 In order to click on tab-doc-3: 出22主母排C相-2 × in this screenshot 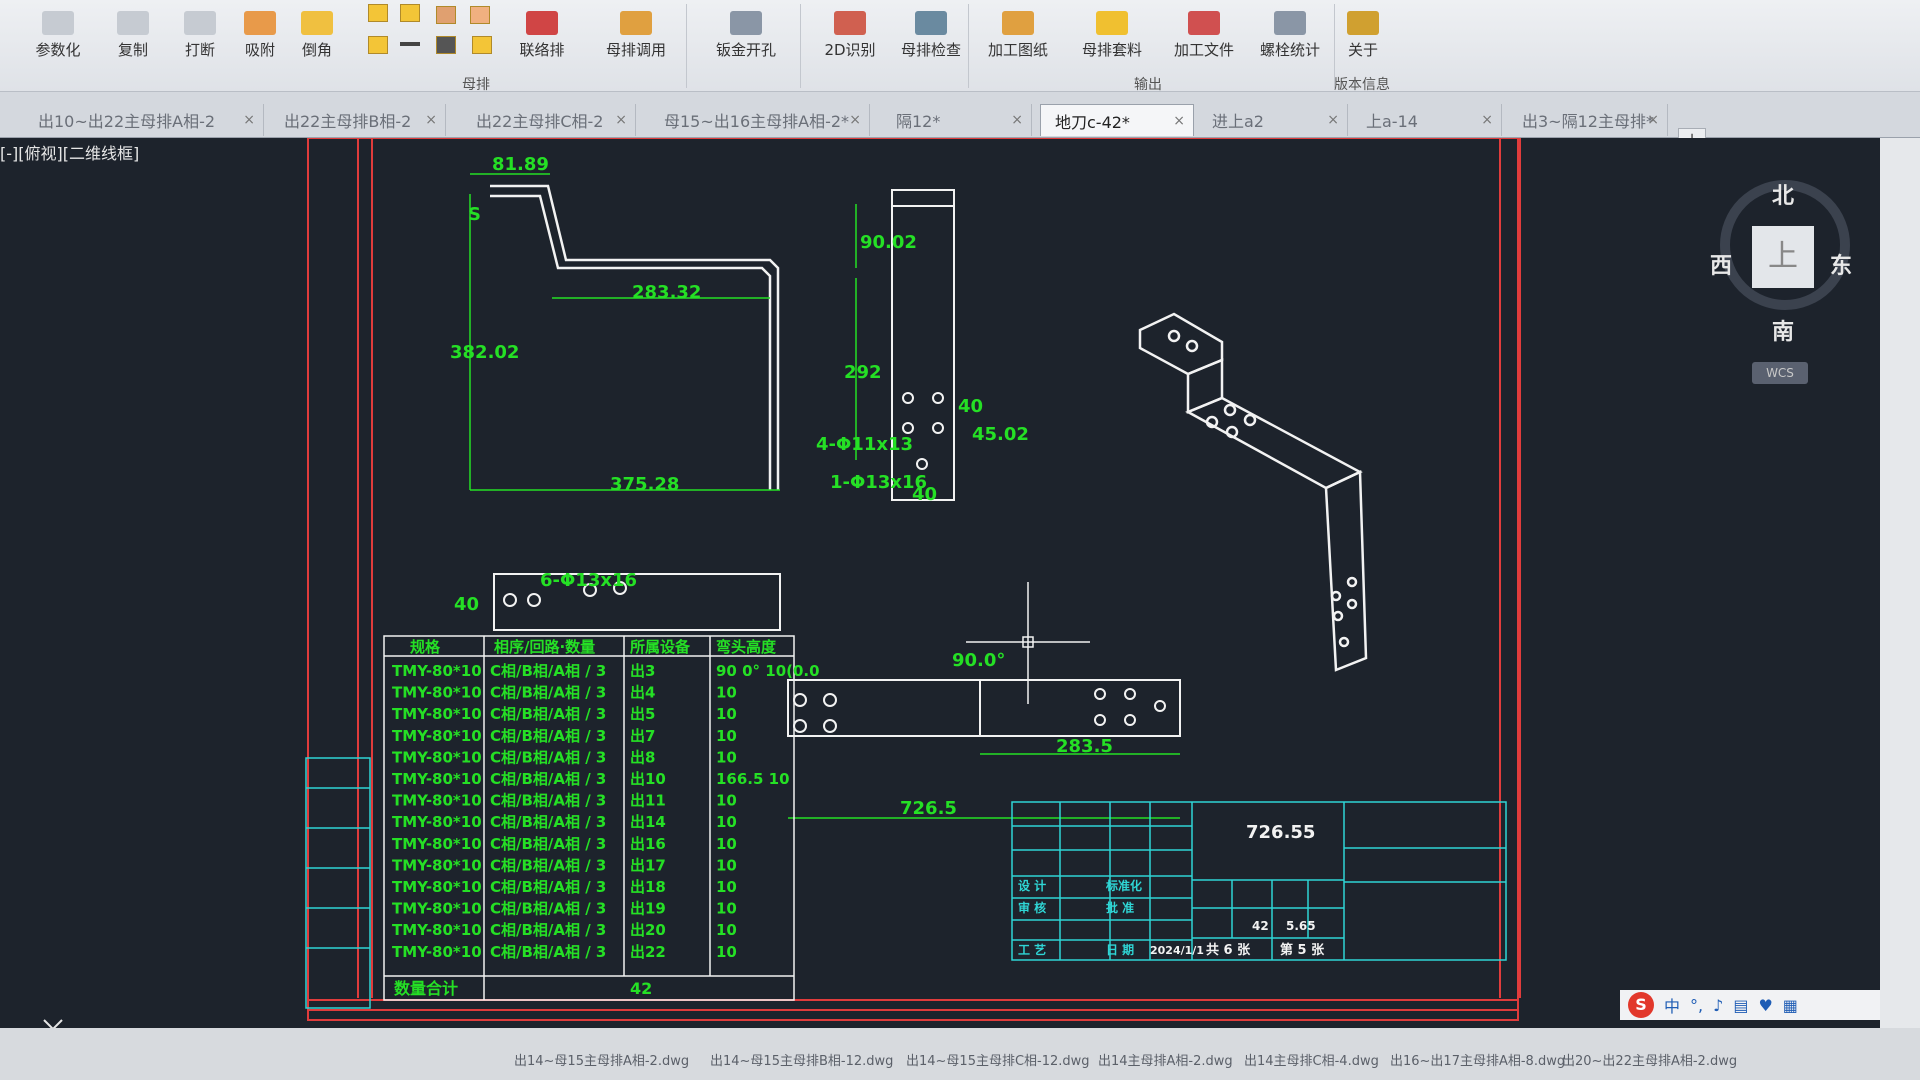, I will do `click(549, 120)`.